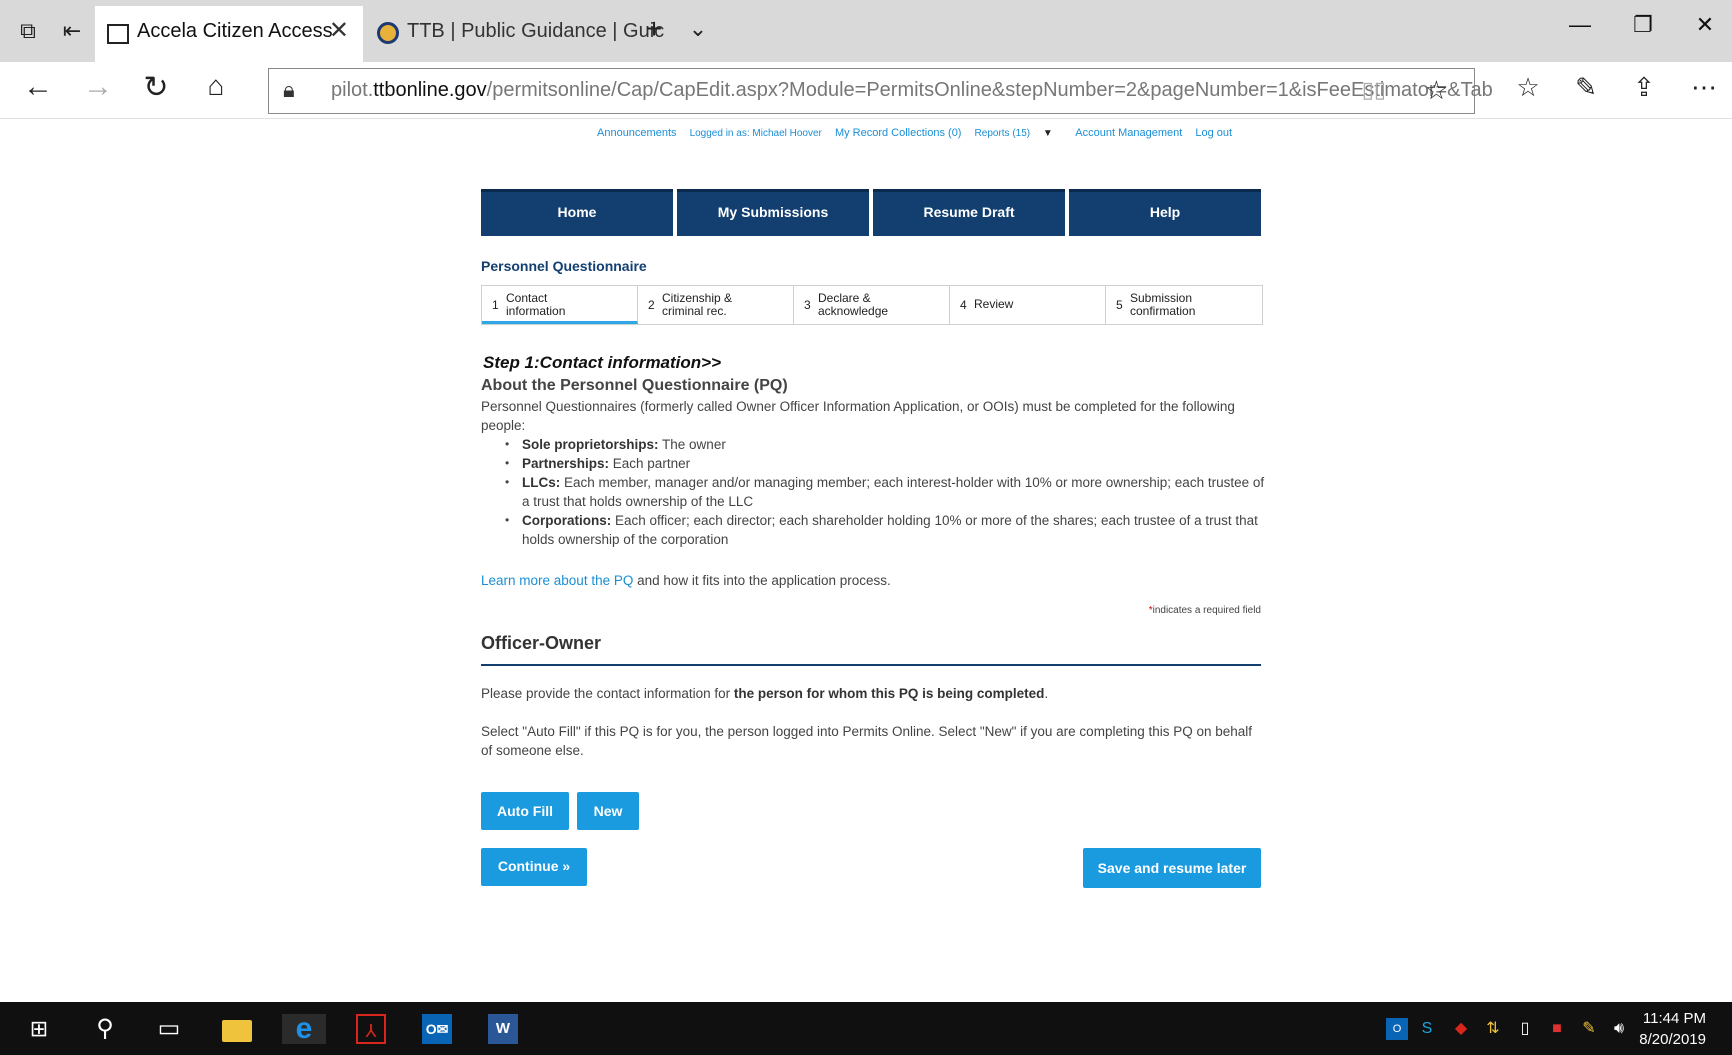 This screenshot has width=1732, height=1055. I want to click on forward-icon: →, so click(98, 87).